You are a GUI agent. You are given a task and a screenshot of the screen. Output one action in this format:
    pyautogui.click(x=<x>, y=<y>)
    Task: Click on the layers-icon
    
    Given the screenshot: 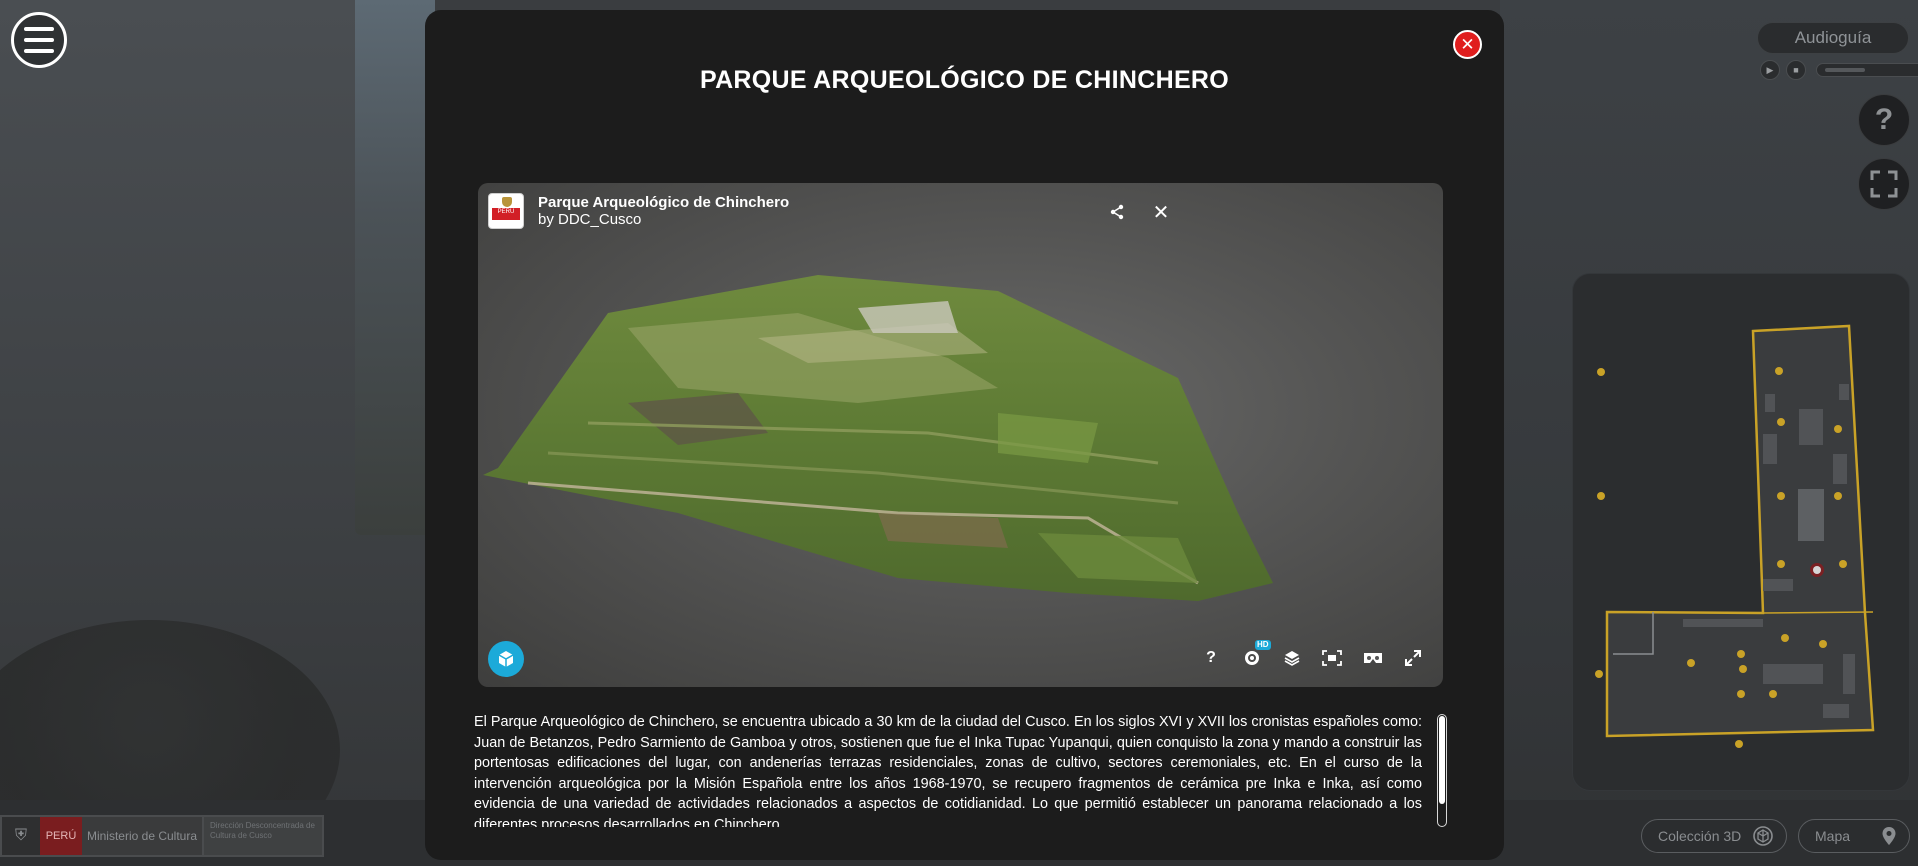 What is the action you would take?
    pyautogui.click(x=1292, y=658)
    